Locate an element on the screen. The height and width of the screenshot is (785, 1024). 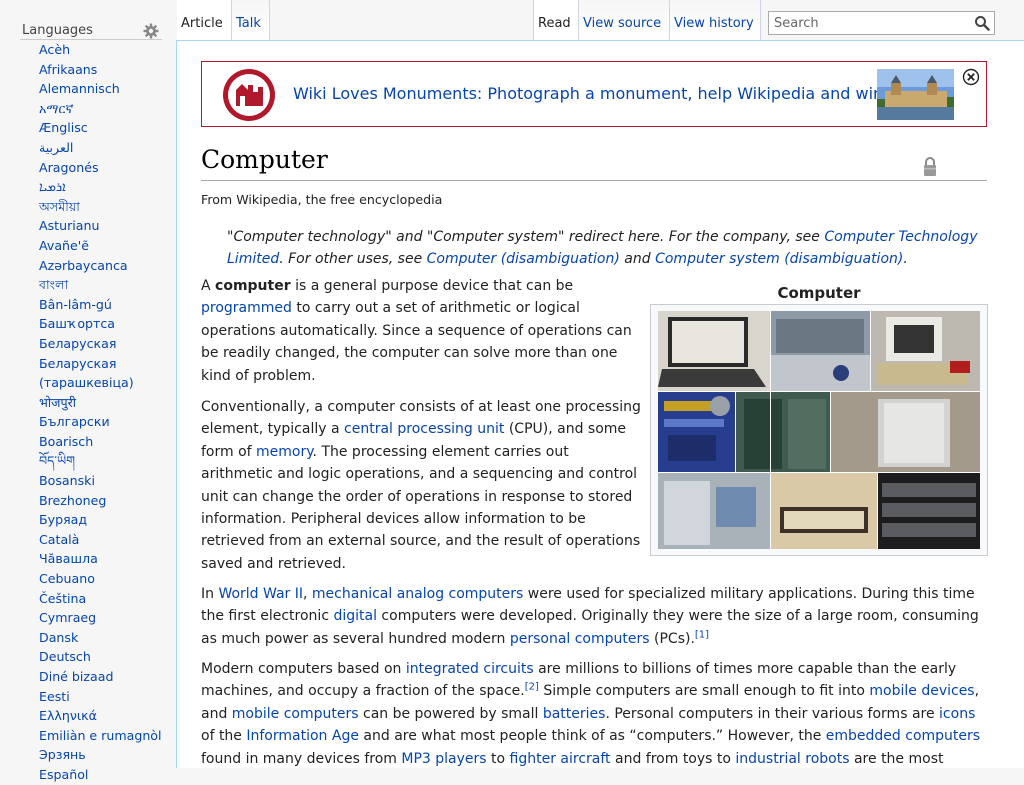
link-icons: icons is located at coordinates (957, 714).